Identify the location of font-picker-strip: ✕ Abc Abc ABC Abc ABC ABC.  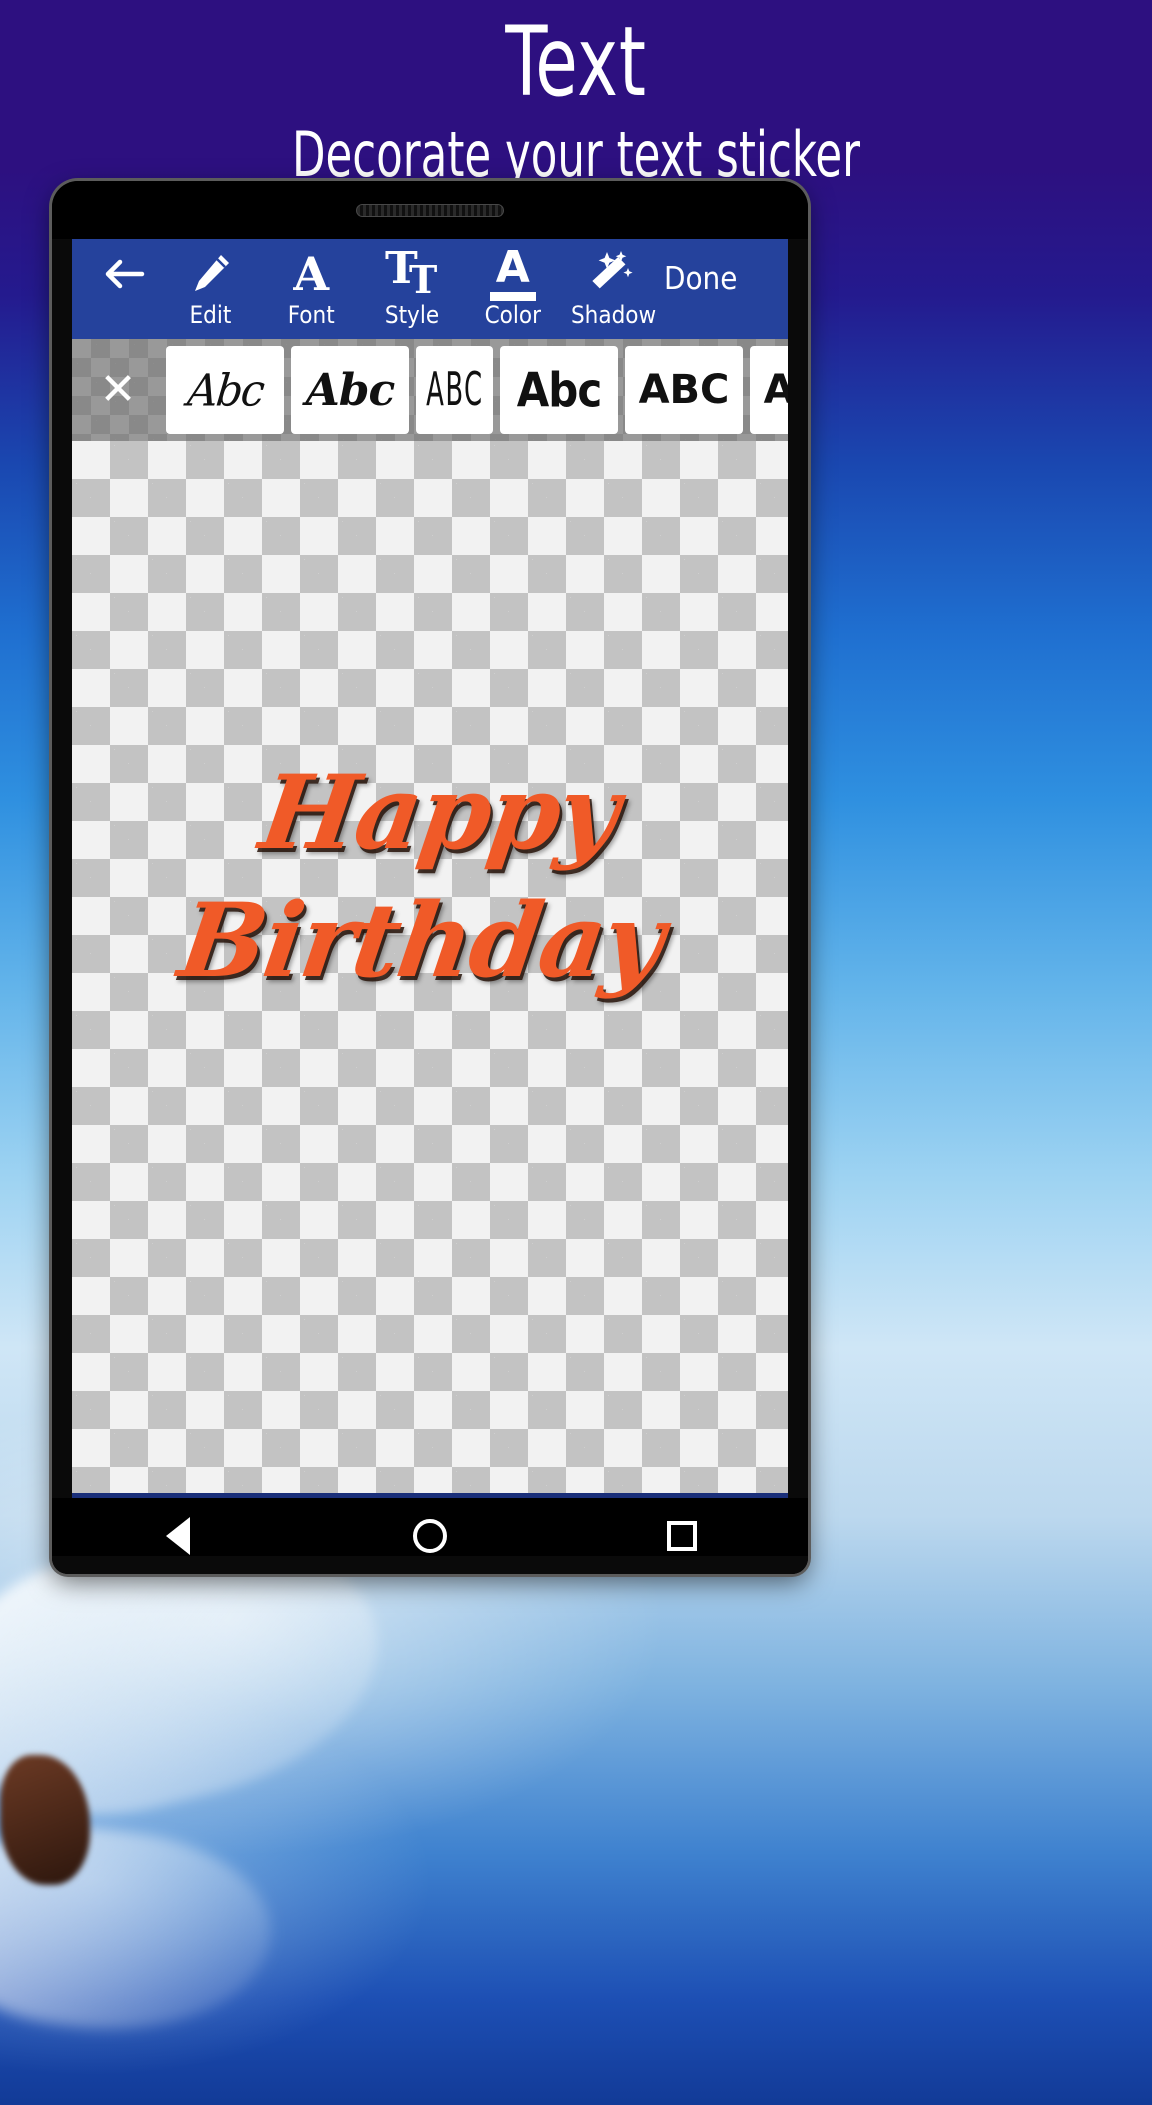
(430, 390).